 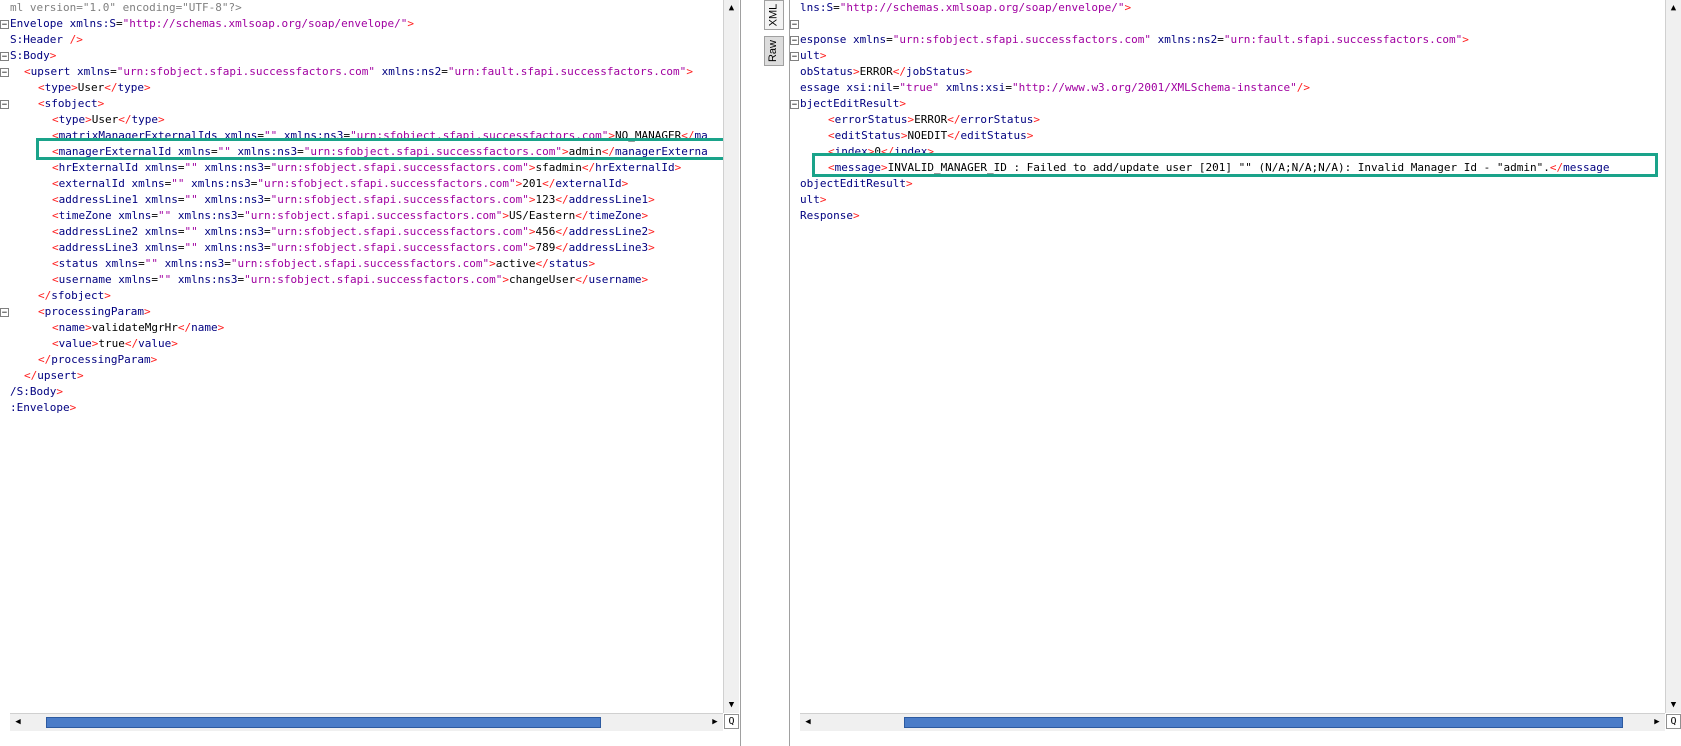 What do you see at coordinates (94, 311) in the screenshot?
I see `xml-token-tag: processingParam` at bounding box center [94, 311].